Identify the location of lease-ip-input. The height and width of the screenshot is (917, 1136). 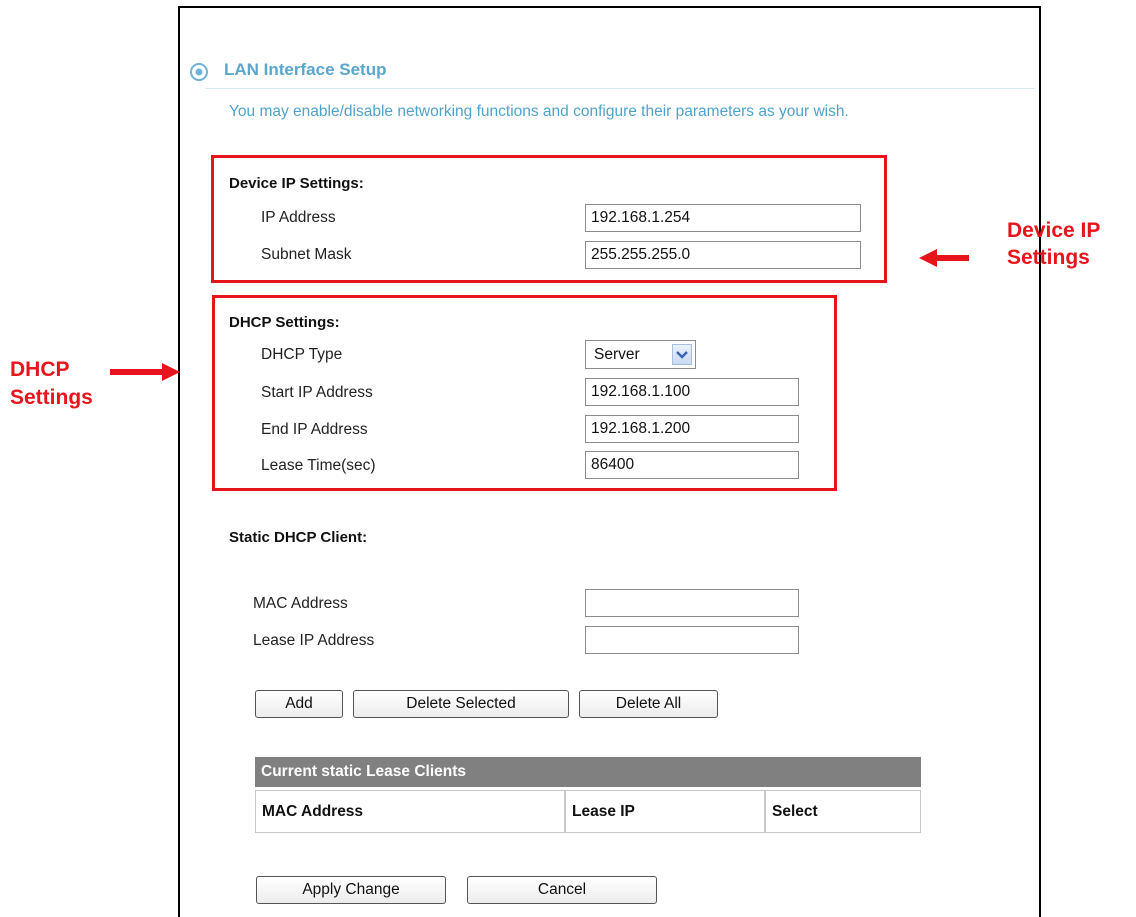
(692, 640).